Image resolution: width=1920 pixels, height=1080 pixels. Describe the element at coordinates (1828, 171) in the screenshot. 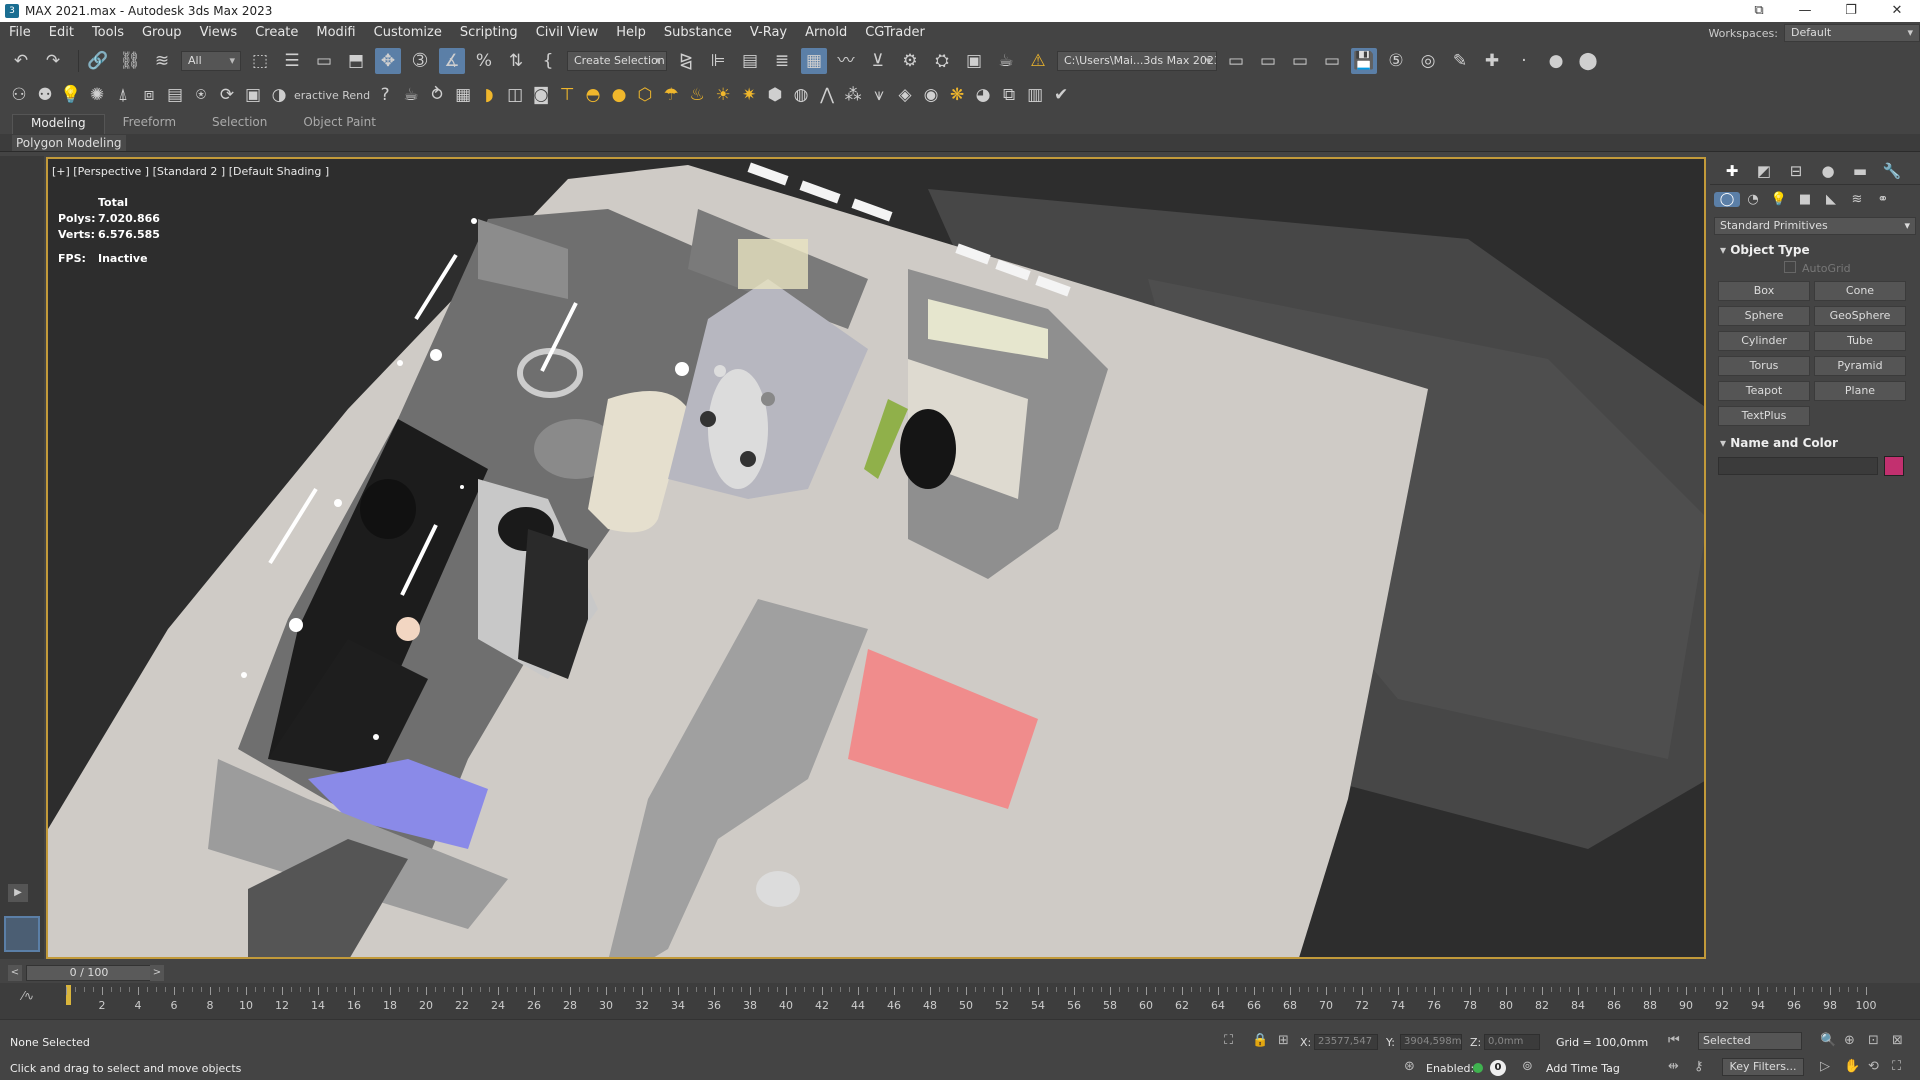

I see `motion-tab-icon: ●` at that location.